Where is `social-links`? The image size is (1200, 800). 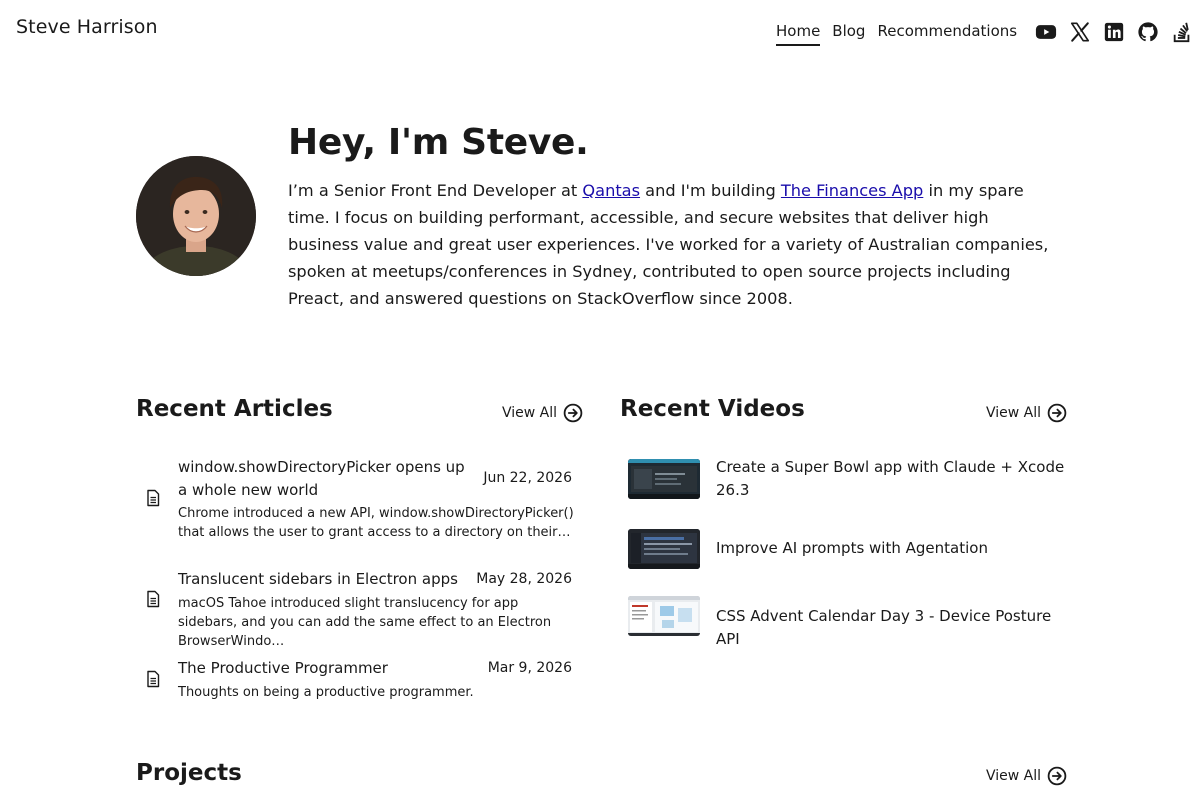
social-links is located at coordinates (1114, 32).